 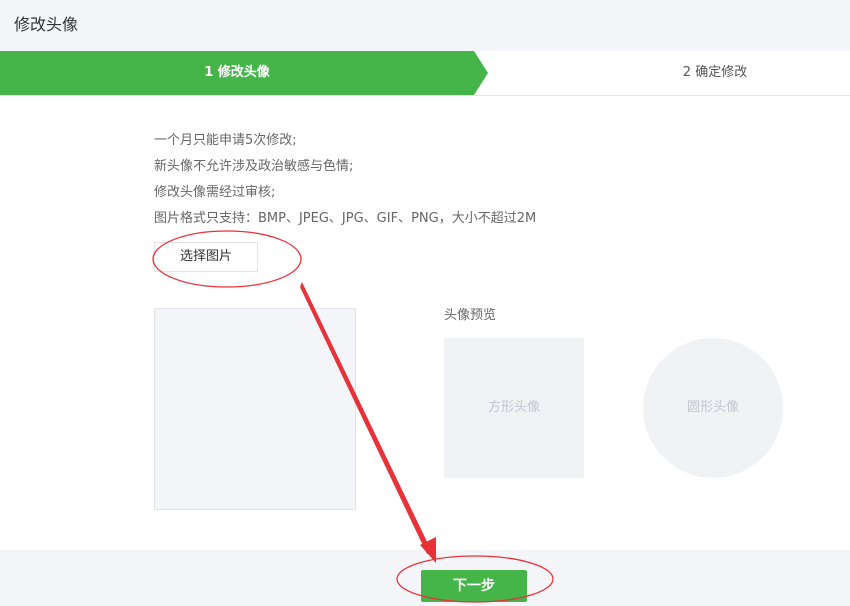 What do you see at coordinates (206, 257) in the screenshot?
I see `choose-image-button: 选择图片` at bounding box center [206, 257].